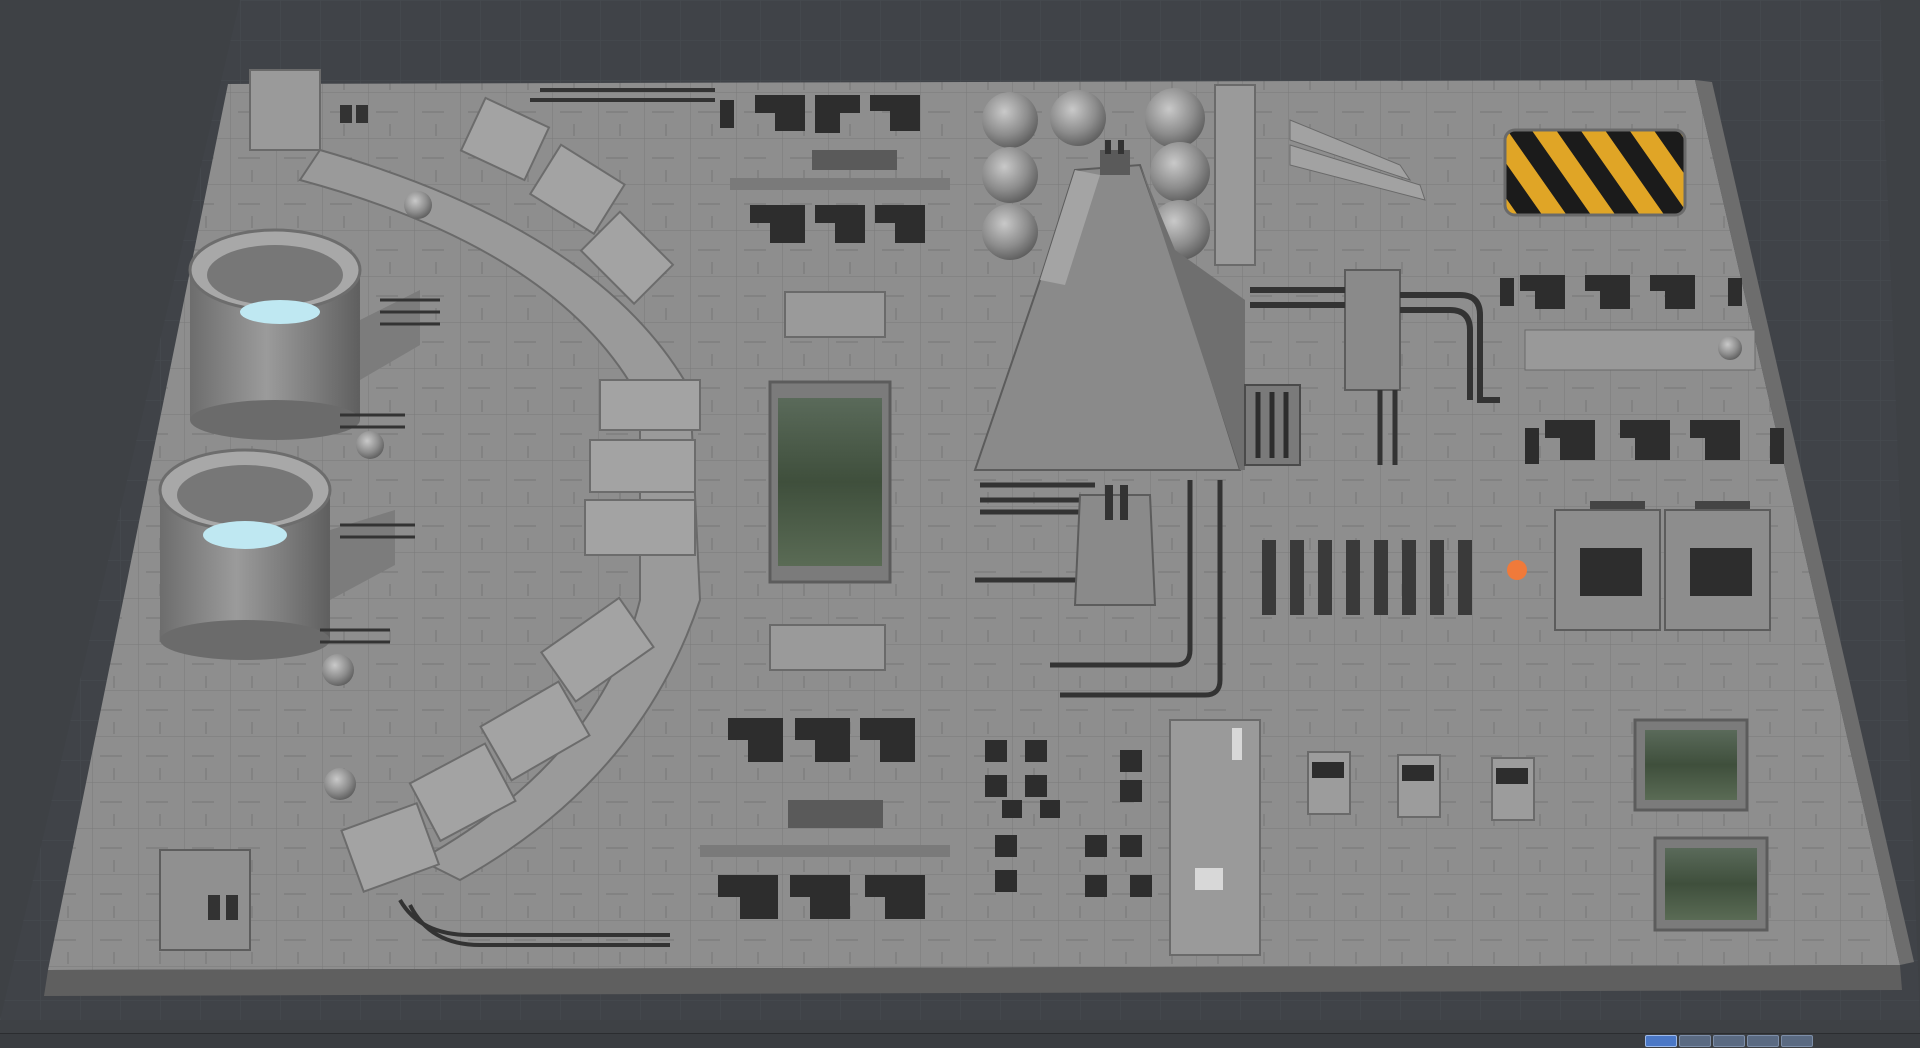 The height and width of the screenshot is (1048, 1920). I want to click on hazard-plate, so click(1595, 172).